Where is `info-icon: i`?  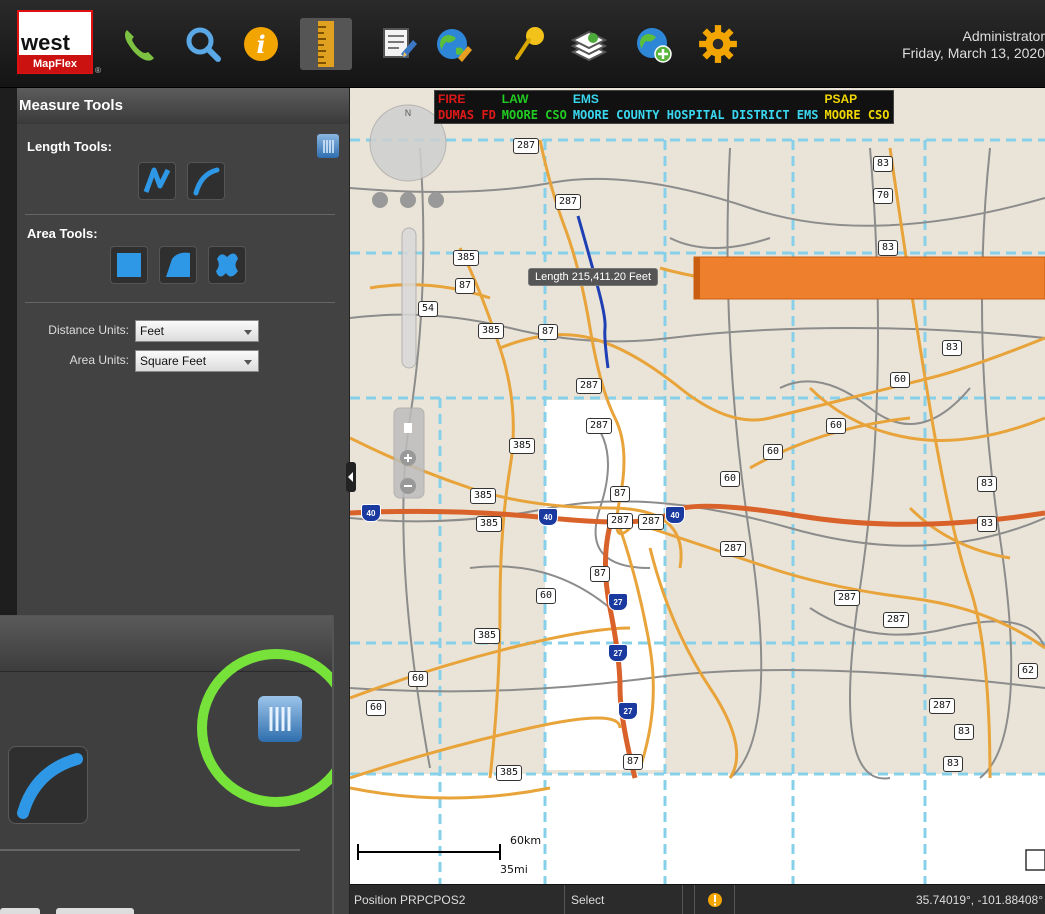 info-icon: i is located at coordinates (261, 44).